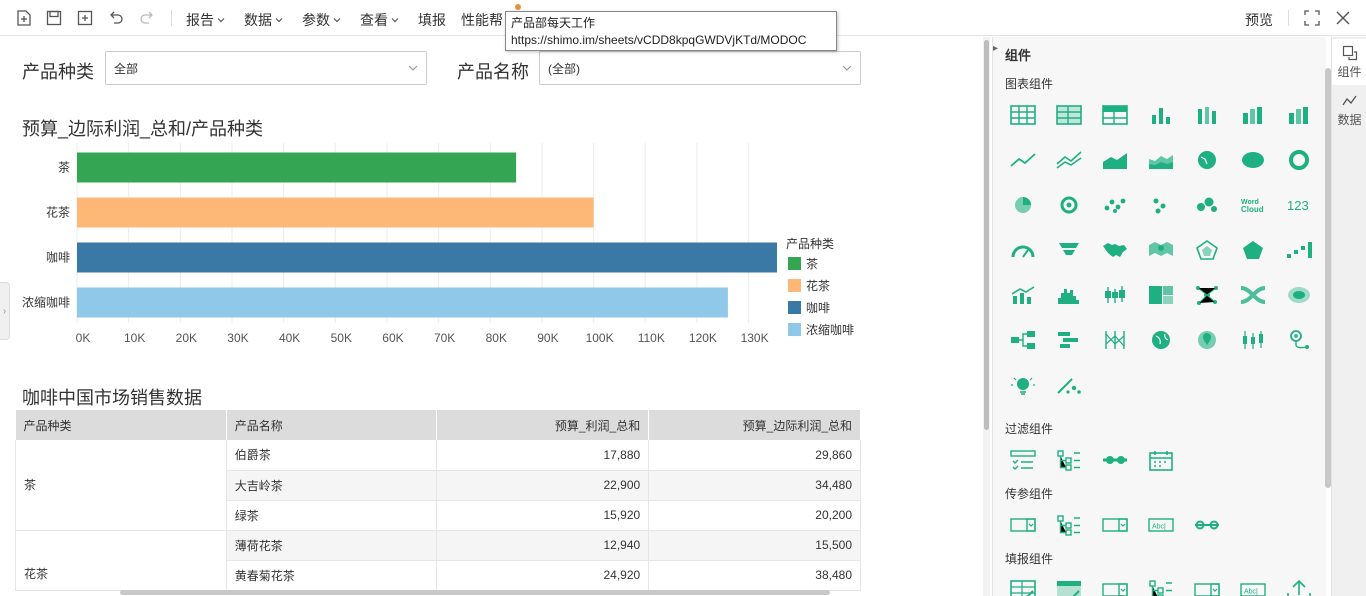  What do you see at coordinates (1343, 18) in the screenshot?
I see `close-icon` at bounding box center [1343, 18].